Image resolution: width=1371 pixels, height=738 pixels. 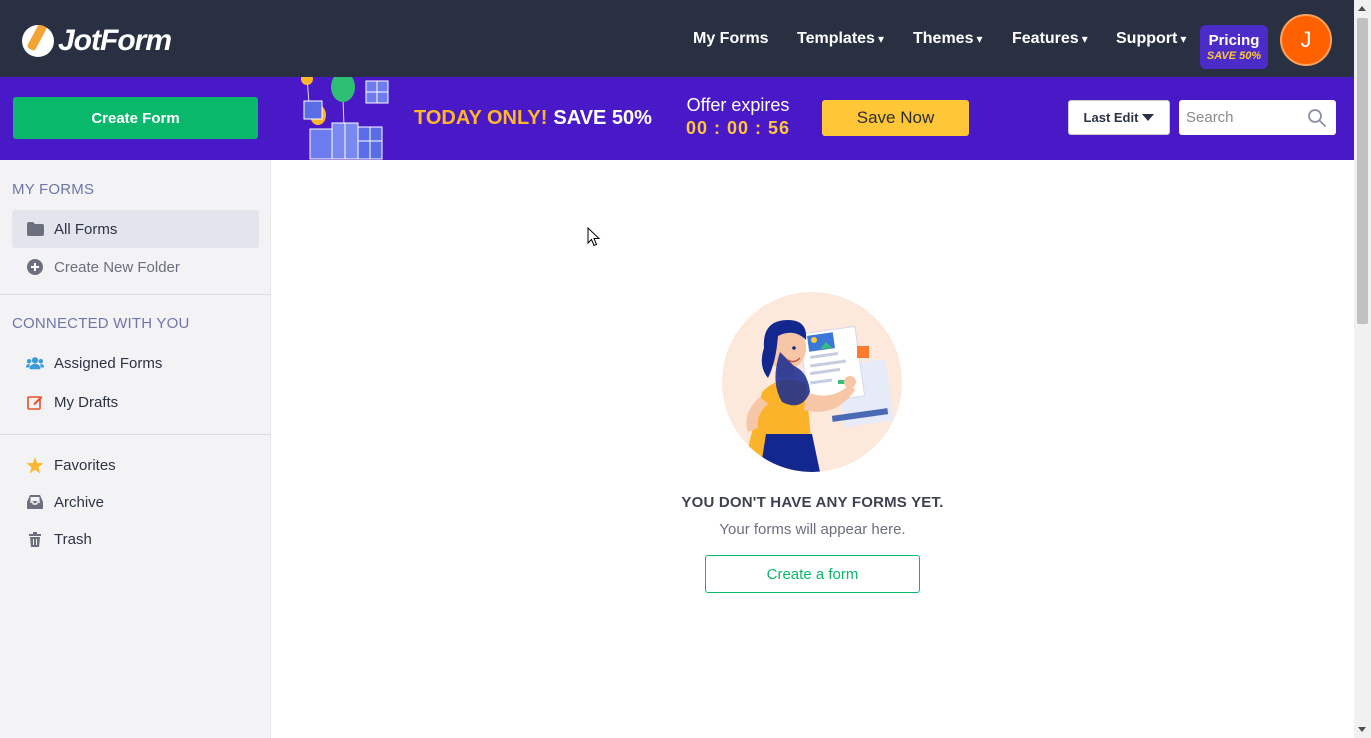 I want to click on create-form-button: Create Form, so click(x=135, y=118).